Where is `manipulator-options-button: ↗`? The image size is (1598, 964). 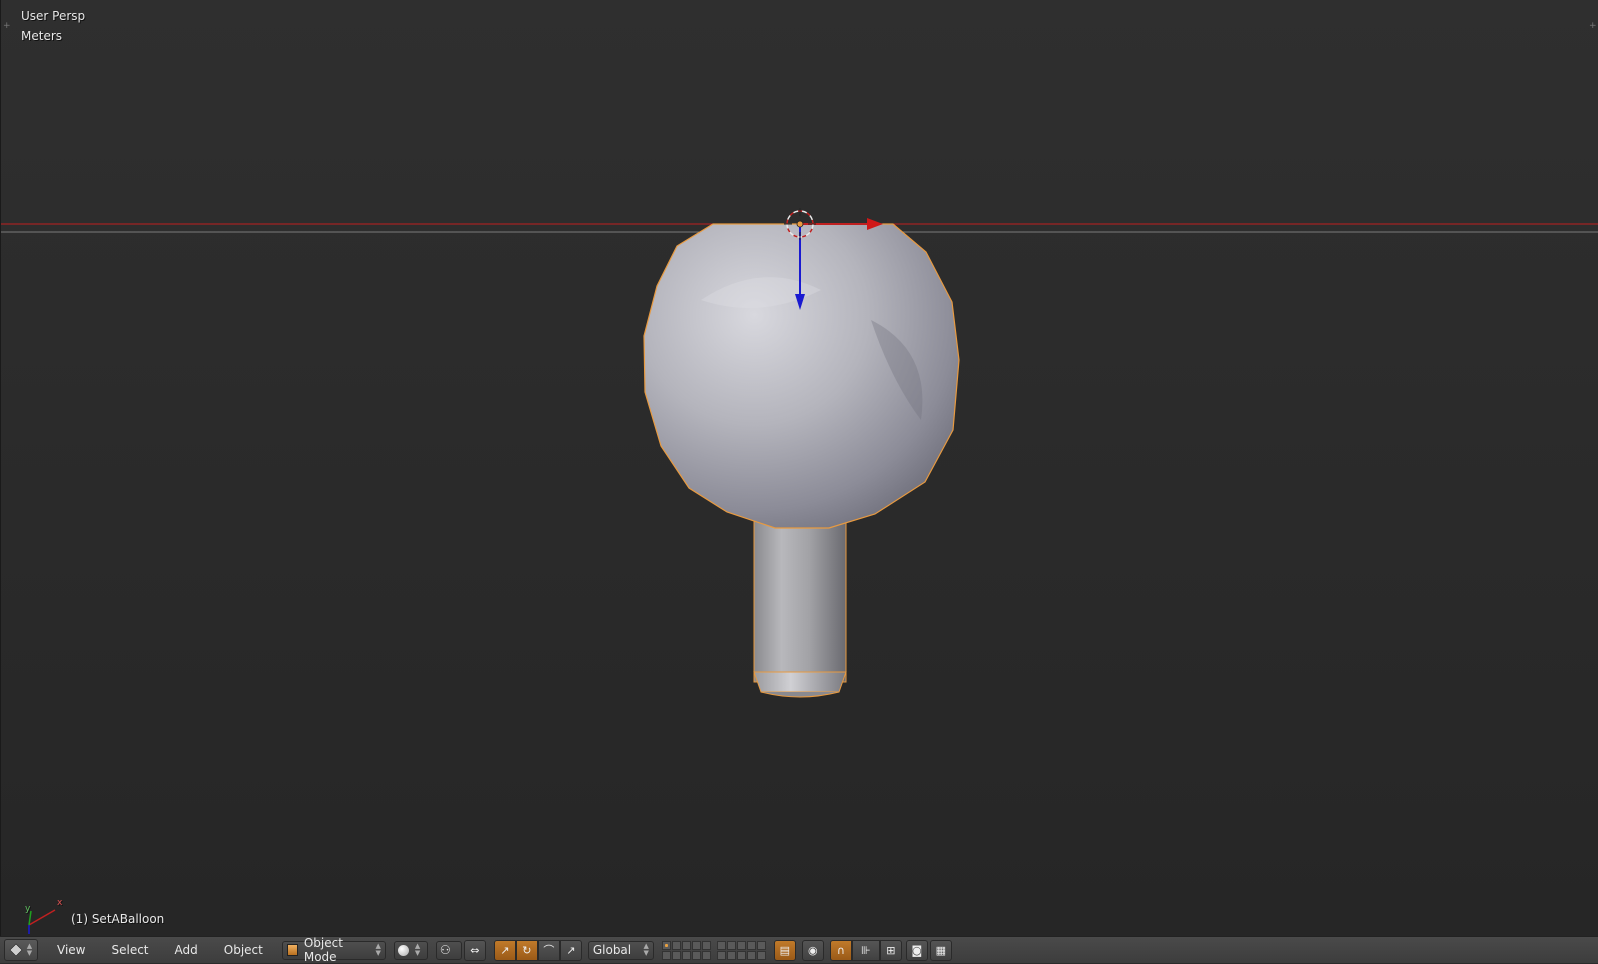 manipulator-options-button: ↗ is located at coordinates (570, 950).